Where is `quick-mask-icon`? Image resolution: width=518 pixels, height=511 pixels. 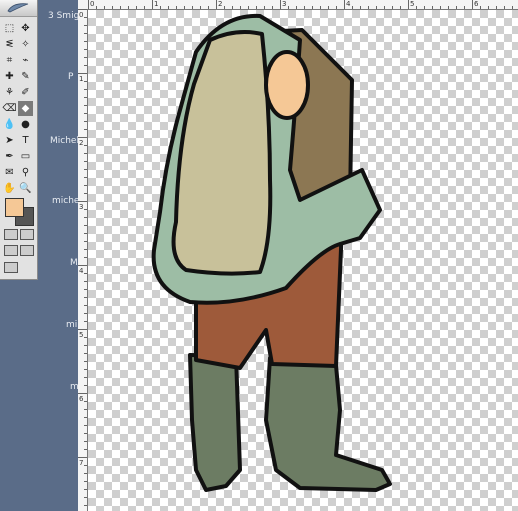
quick-mask-icon is located at coordinates (27, 234).